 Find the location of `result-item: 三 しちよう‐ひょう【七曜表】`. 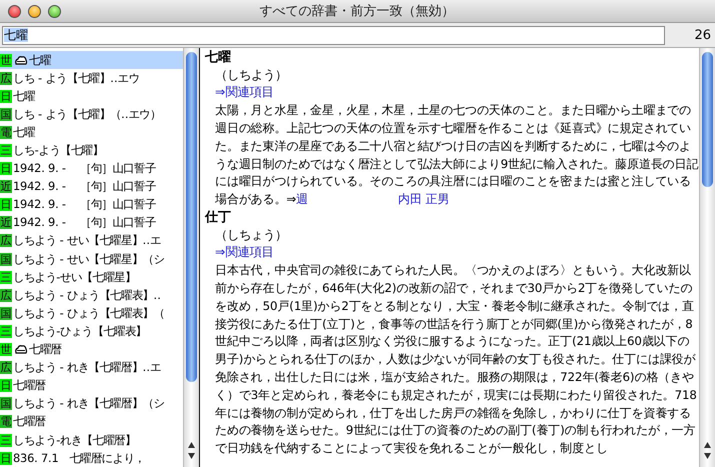

result-item: 三 しちよう‐ひょう【七曜表】 is located at coordinates (92, 331).